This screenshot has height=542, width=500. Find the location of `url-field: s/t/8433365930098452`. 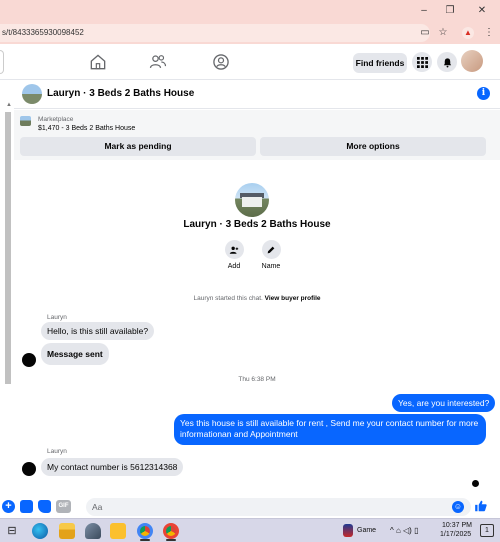

url-field: s/t/8433365930098452 is located at coordinates (215, 33).